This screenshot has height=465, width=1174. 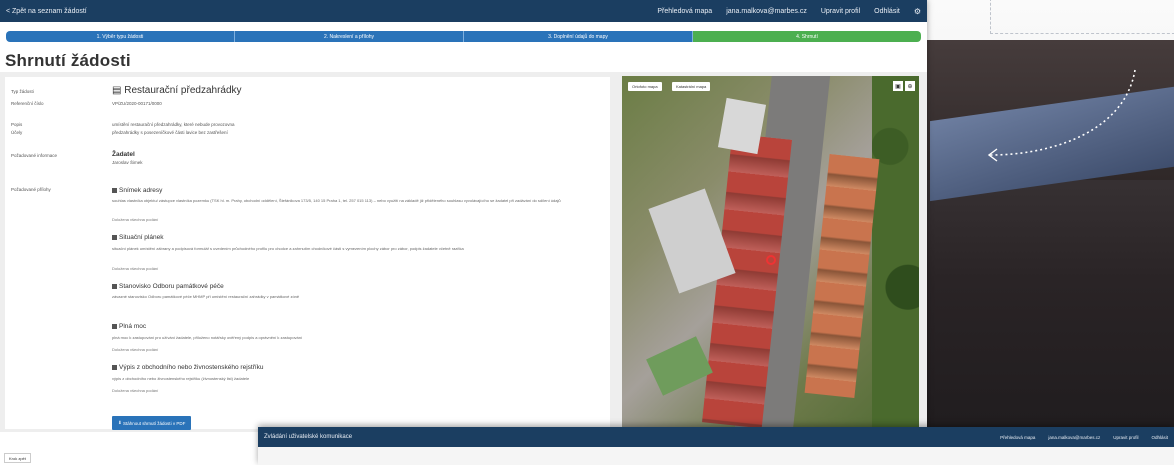 What do you see at coordinates (1061, 115) in the screenshot?
I see `dotted-arrow` at bounding box center [1061, 115].